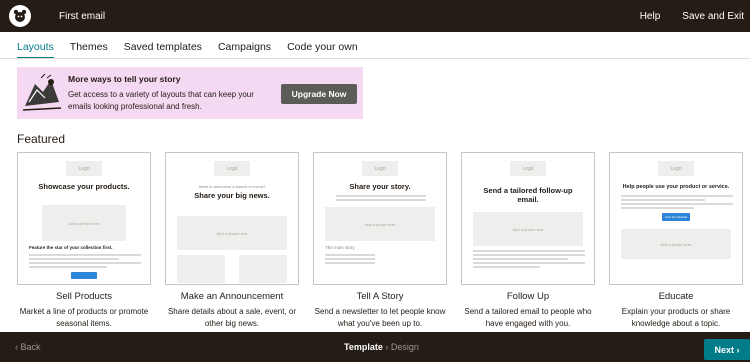 The height and width of the screenshot is (362, 750). Describe the element at coordinates (84, 275) in the screenshot. I see `thumb-button` at that location.